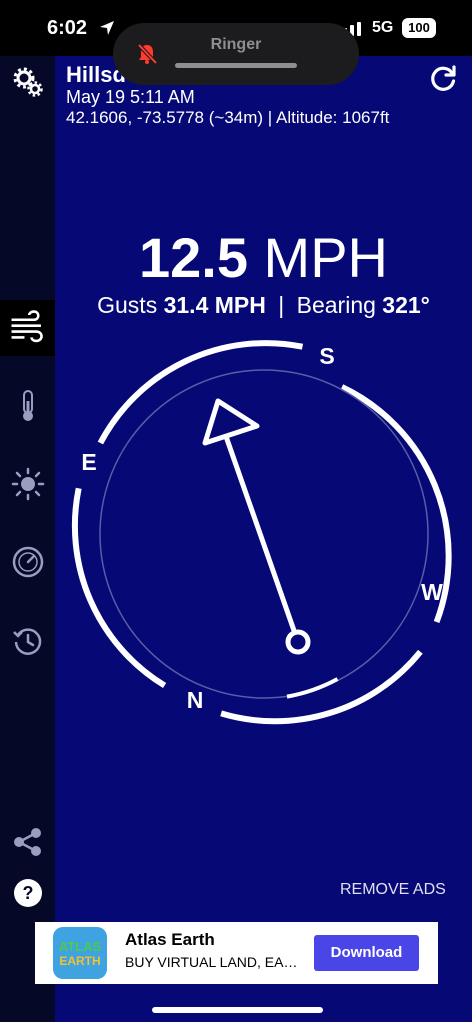 The height and width of the screenshot is (1022, 472). What do you see at coordinates (80, 946) in the screenshot?
I see `ad-logo-top: ATLAS` at bounding box center [80, 946].